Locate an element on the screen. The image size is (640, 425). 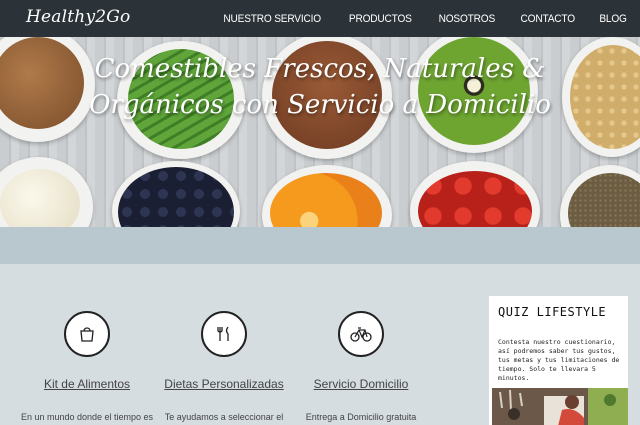
hero-title-line1: Comestibles Frescos, Naturales & is located at coordinates (320, 69).